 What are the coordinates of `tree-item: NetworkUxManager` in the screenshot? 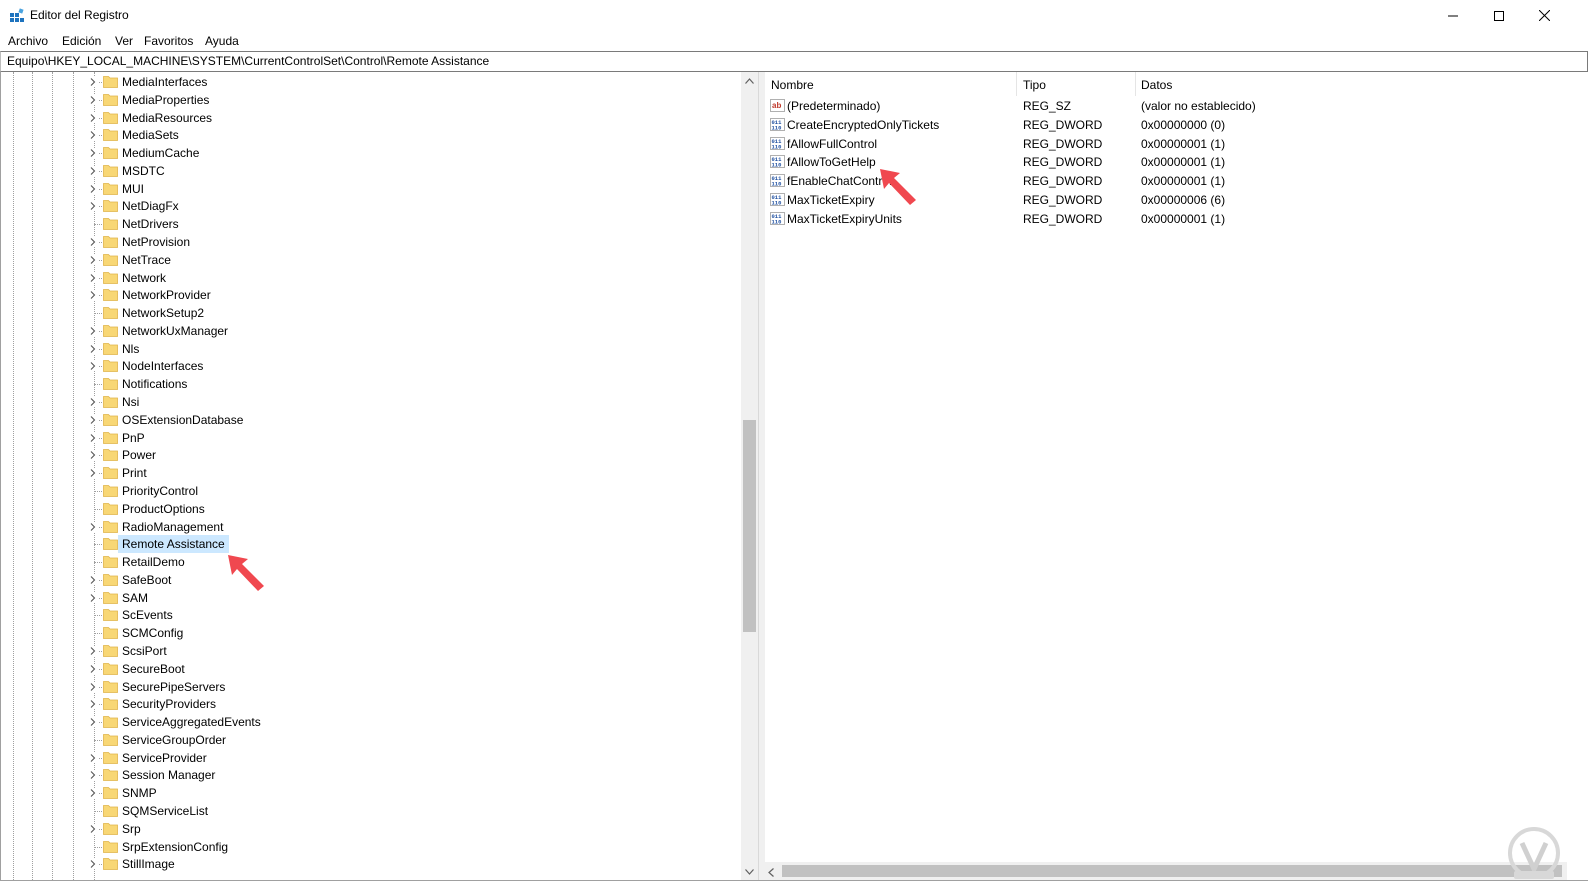 It's located at (371, 331).